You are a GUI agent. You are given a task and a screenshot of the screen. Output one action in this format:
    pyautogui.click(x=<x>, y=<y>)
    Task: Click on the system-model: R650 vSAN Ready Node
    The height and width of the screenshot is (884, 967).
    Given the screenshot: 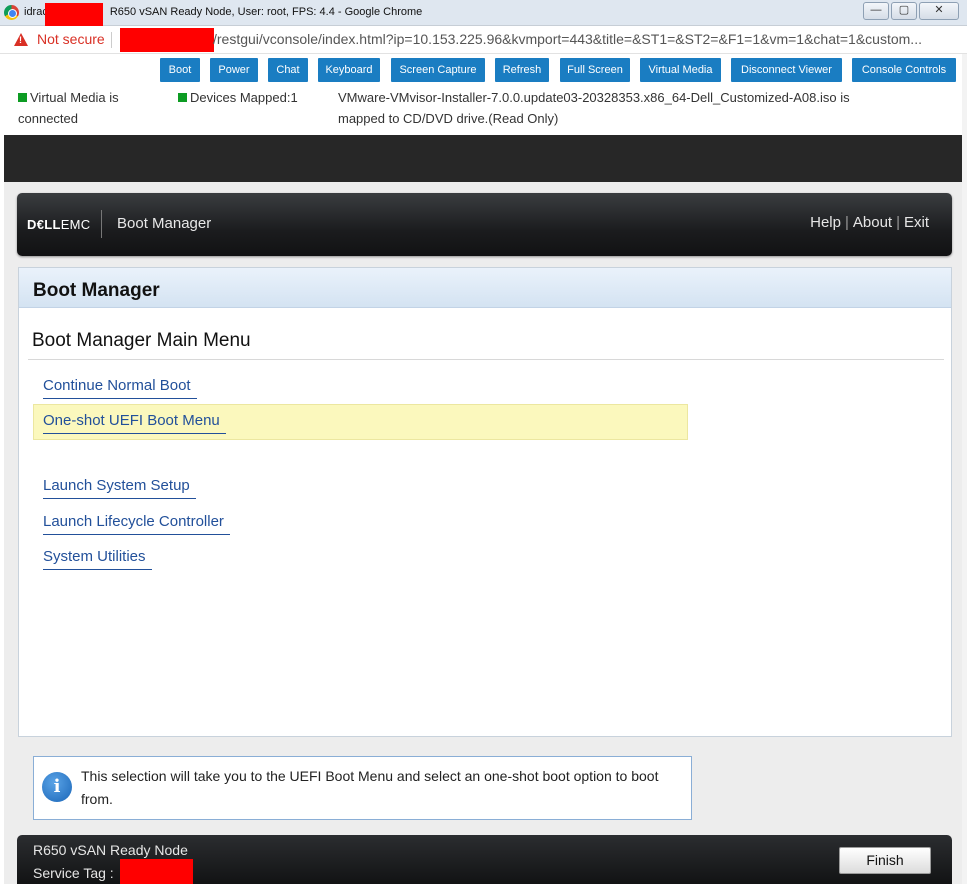 What is the action you would take?
    pyautogui.click(x=110, y=850)
    